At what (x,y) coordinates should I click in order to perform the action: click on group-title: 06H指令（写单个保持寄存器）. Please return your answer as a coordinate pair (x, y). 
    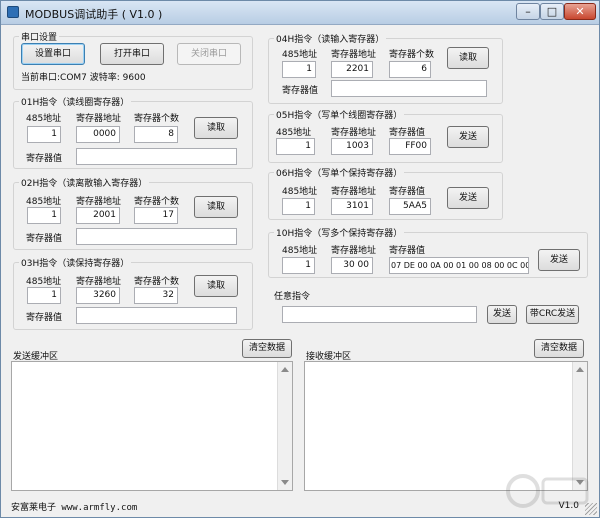
    Looking at the image, I should click on (339, 172).